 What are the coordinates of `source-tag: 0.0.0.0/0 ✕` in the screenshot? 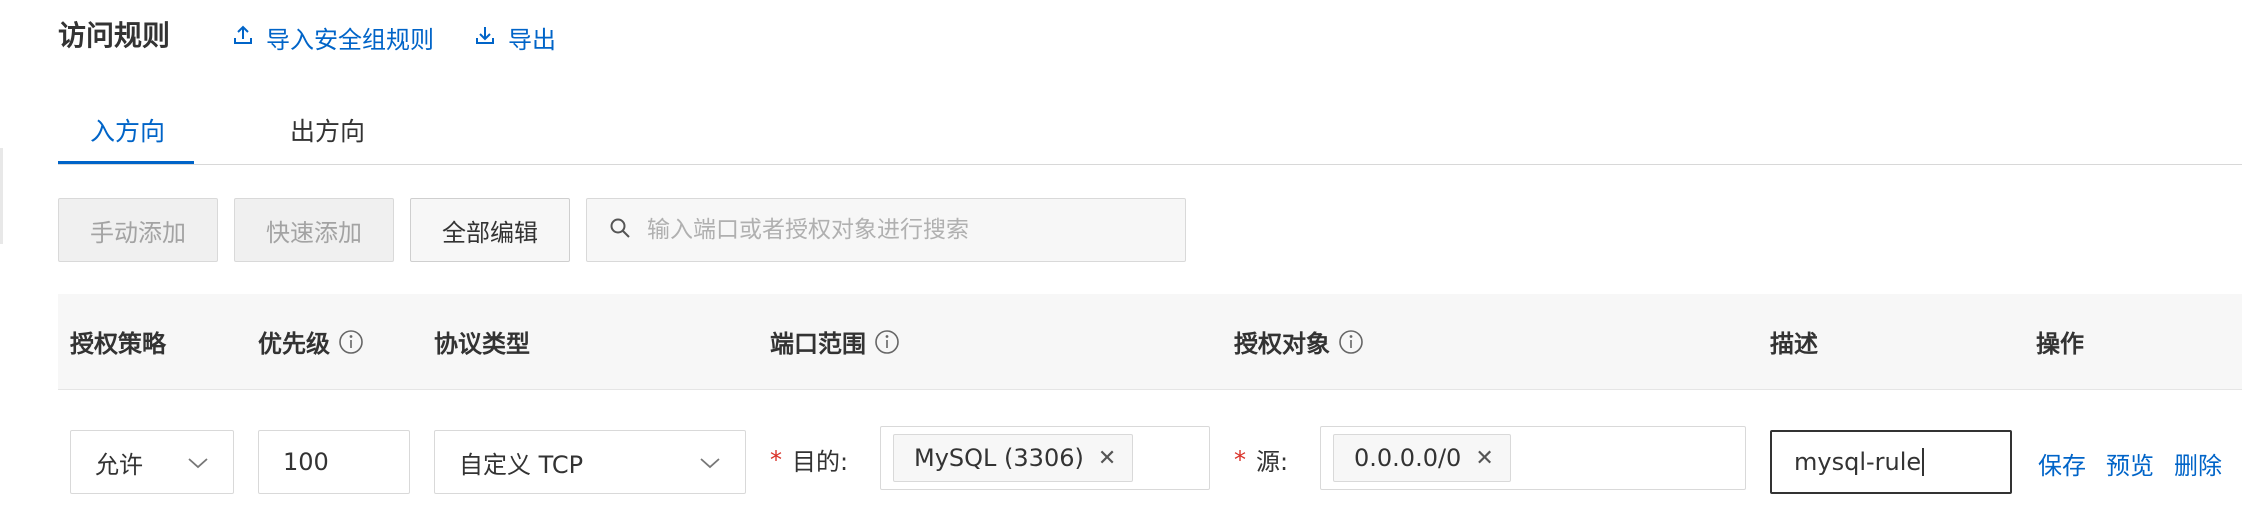 It's located at (1422, 458).